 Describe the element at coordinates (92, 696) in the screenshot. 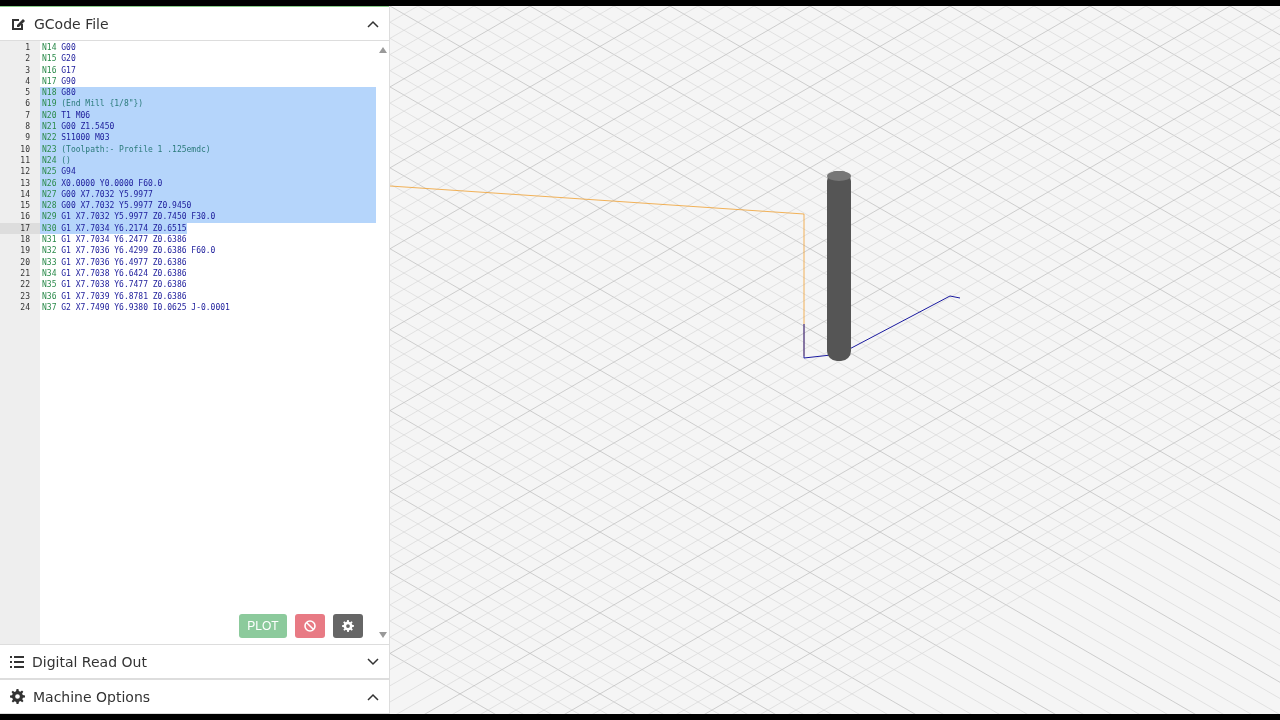

I see `panel-title: Machine Options` at that location.